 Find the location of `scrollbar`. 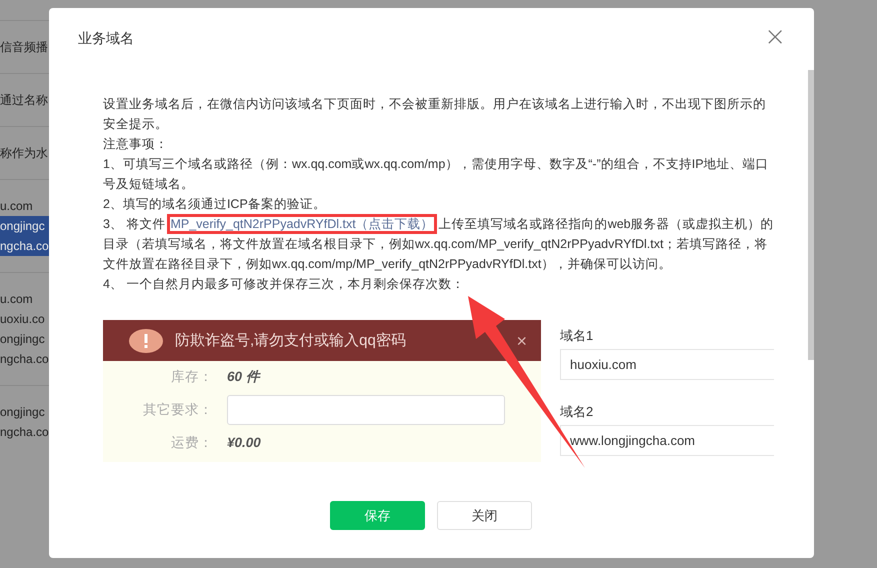

scrollbar is located at coordinates (811, 215).